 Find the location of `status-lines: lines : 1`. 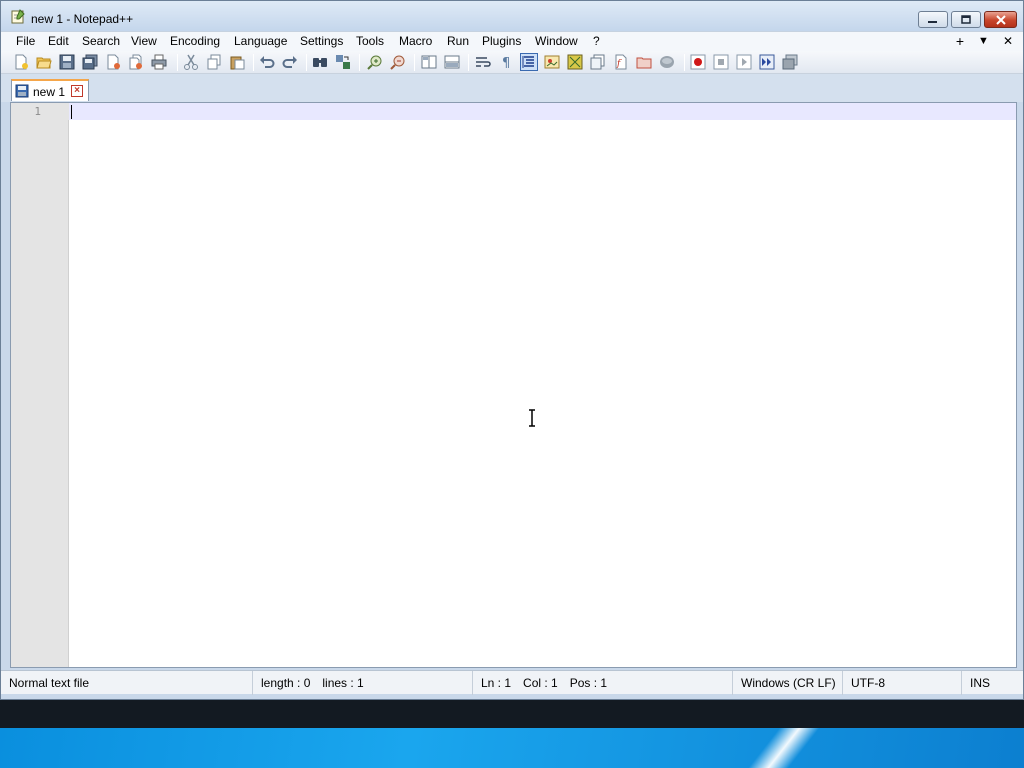

status-lines: lines : 1 is located at coordinates (343, 683).